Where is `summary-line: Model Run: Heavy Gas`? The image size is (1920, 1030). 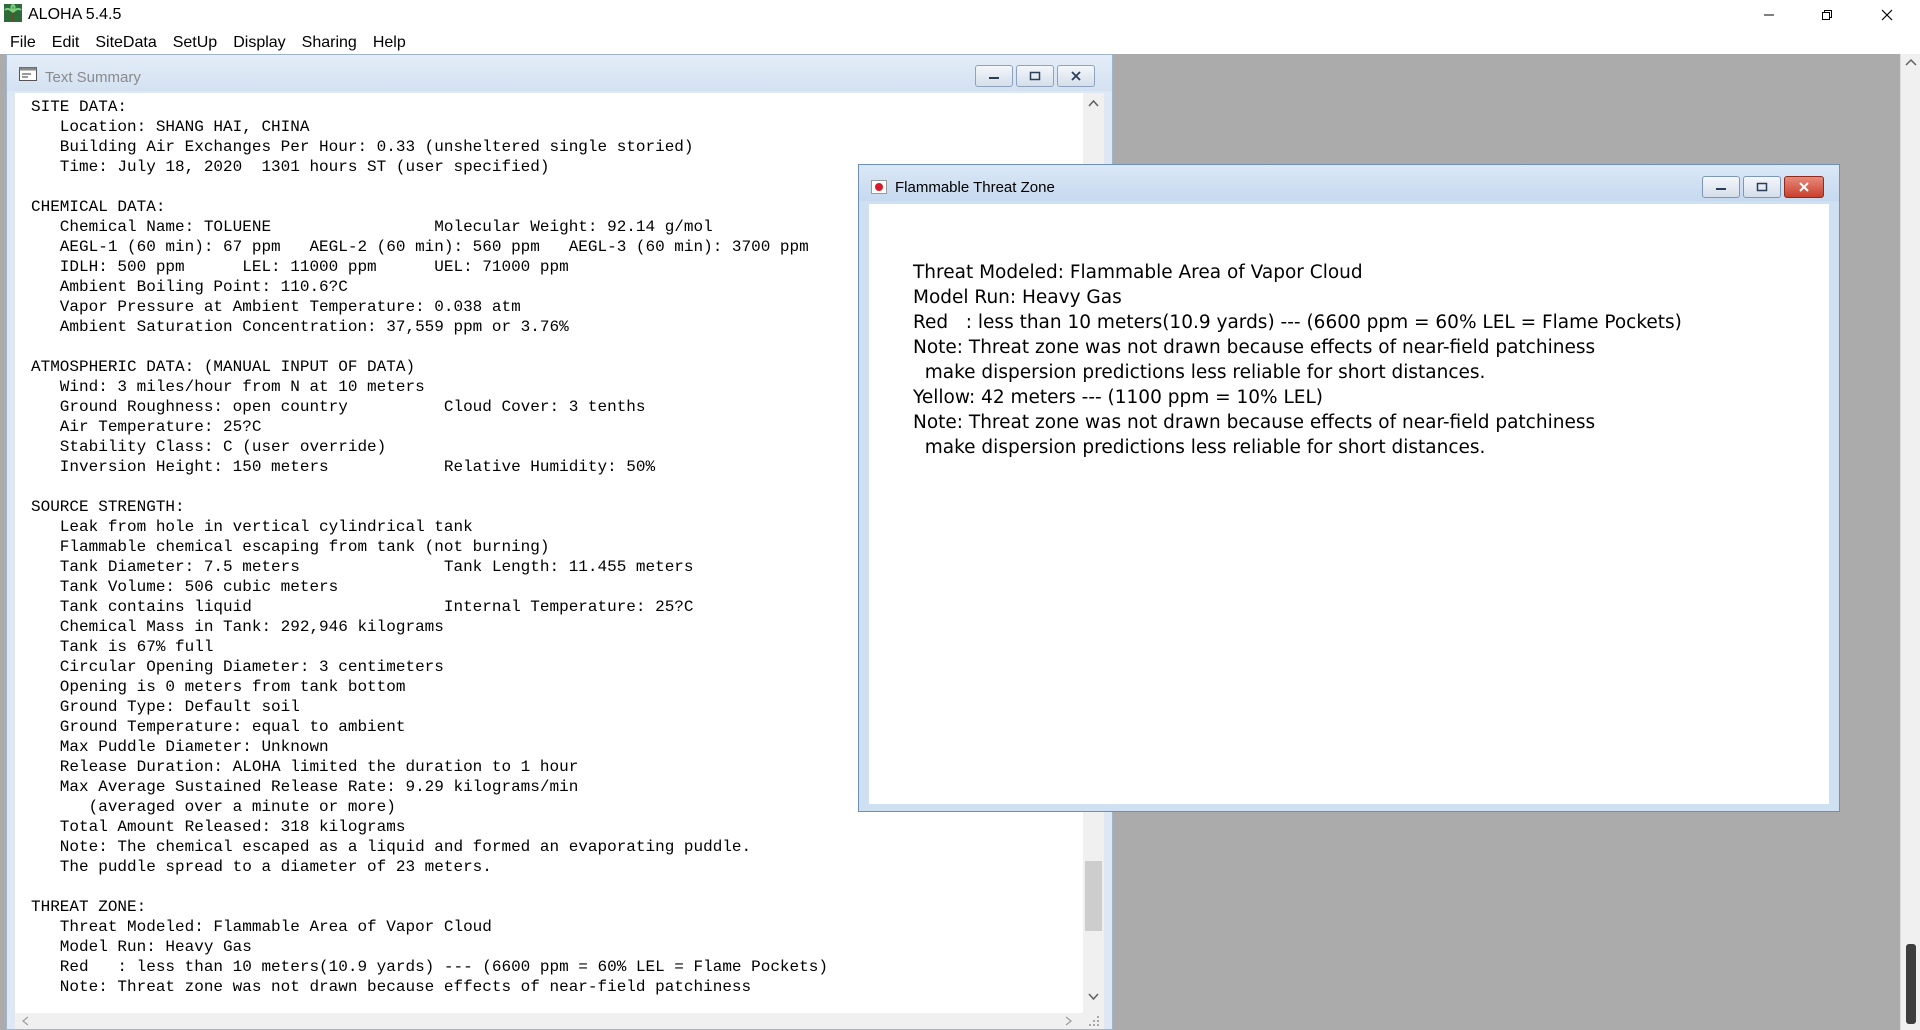
summary-line: Model Run: Heavy Gas is located at coordinates (155, 947).